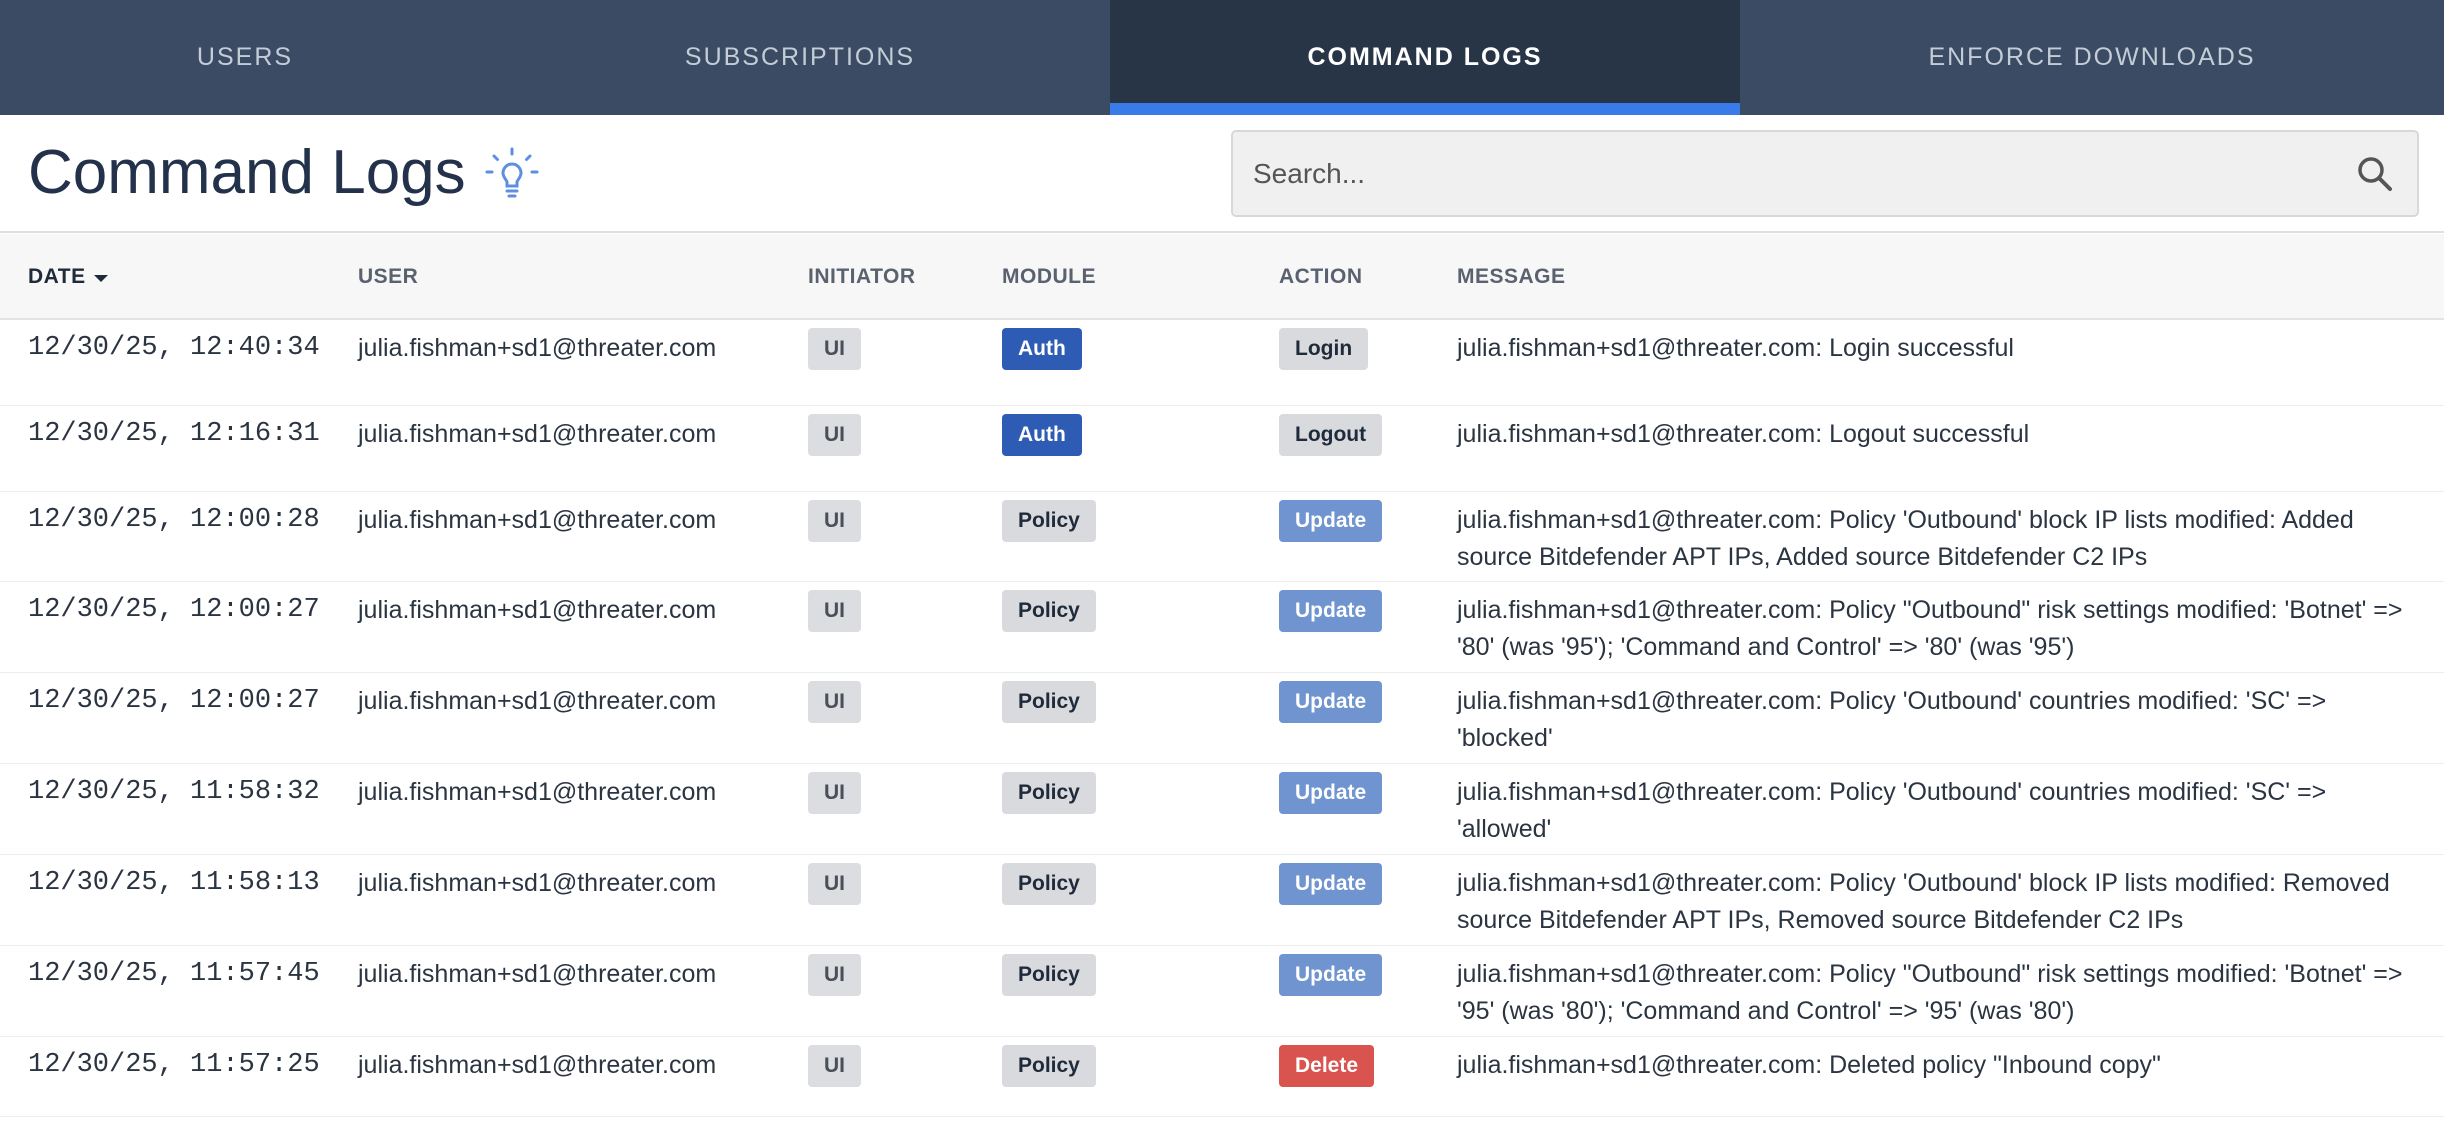  I want to click on column-date-label: DATE, so click(57, 276).